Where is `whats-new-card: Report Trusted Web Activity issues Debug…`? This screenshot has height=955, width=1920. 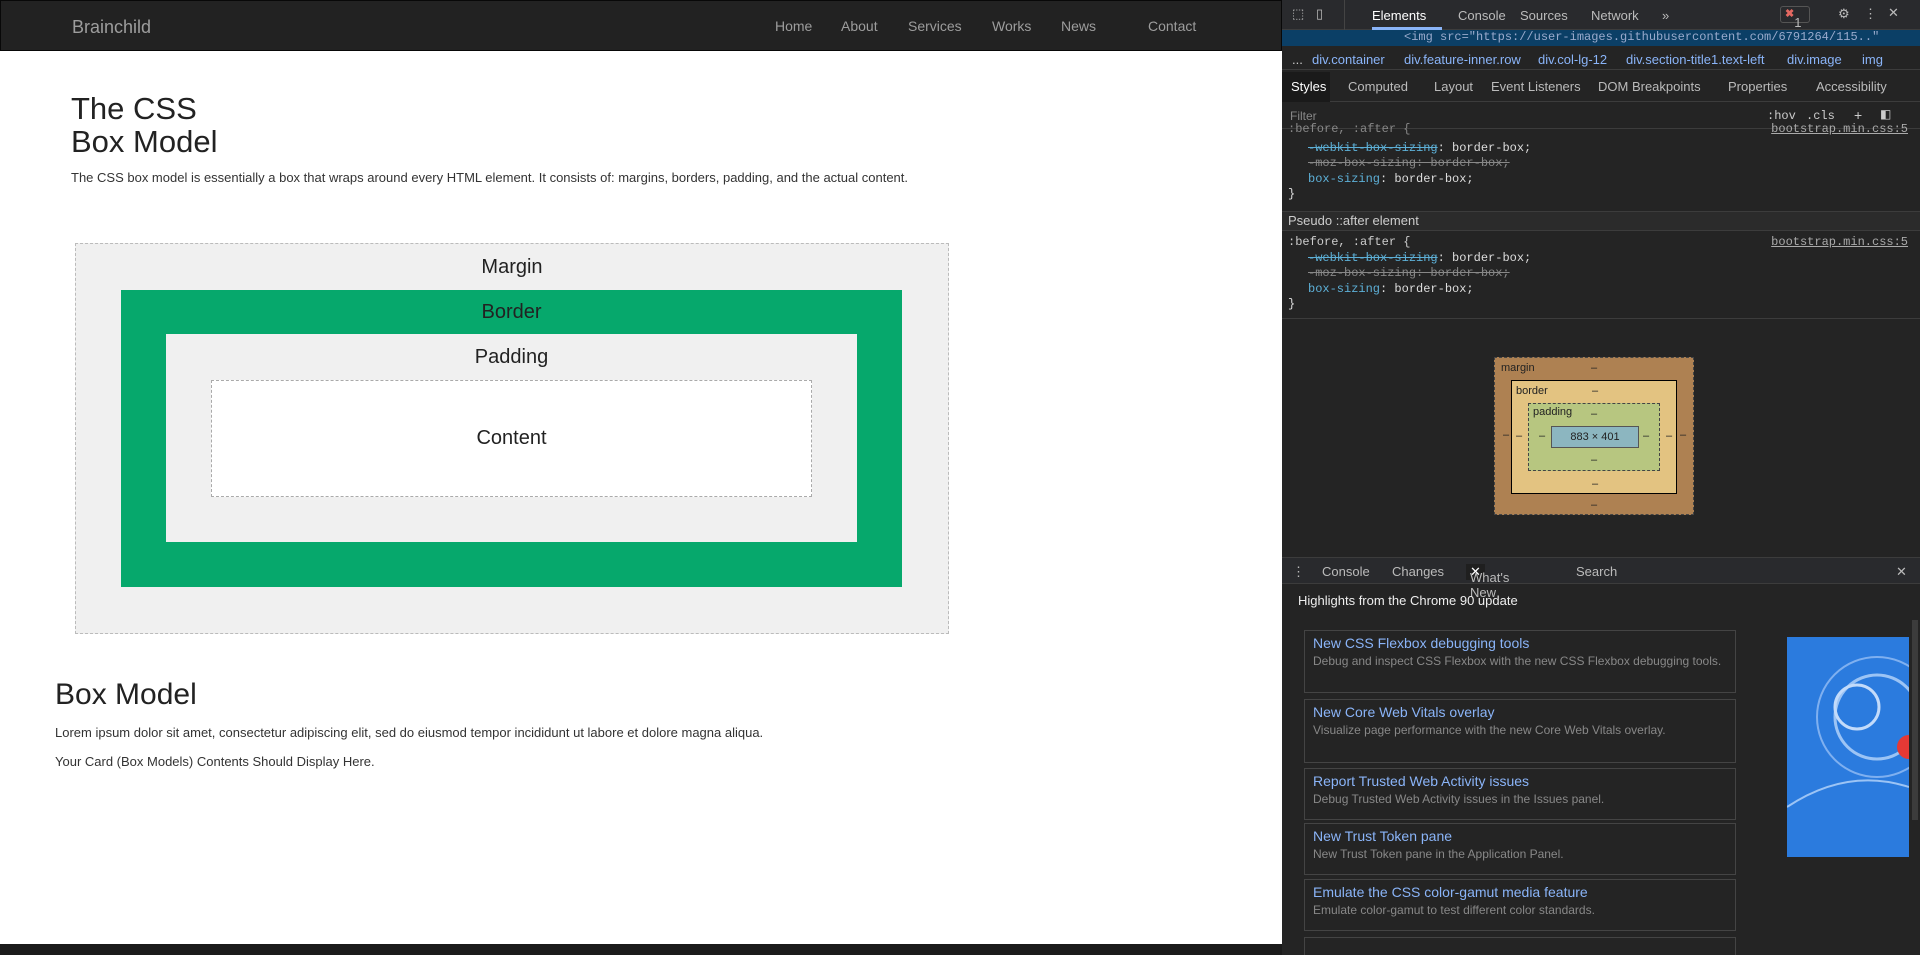
whats-new-card: Report Trusted Web Activity issues Debug… is located at coordinates (1520, 794).